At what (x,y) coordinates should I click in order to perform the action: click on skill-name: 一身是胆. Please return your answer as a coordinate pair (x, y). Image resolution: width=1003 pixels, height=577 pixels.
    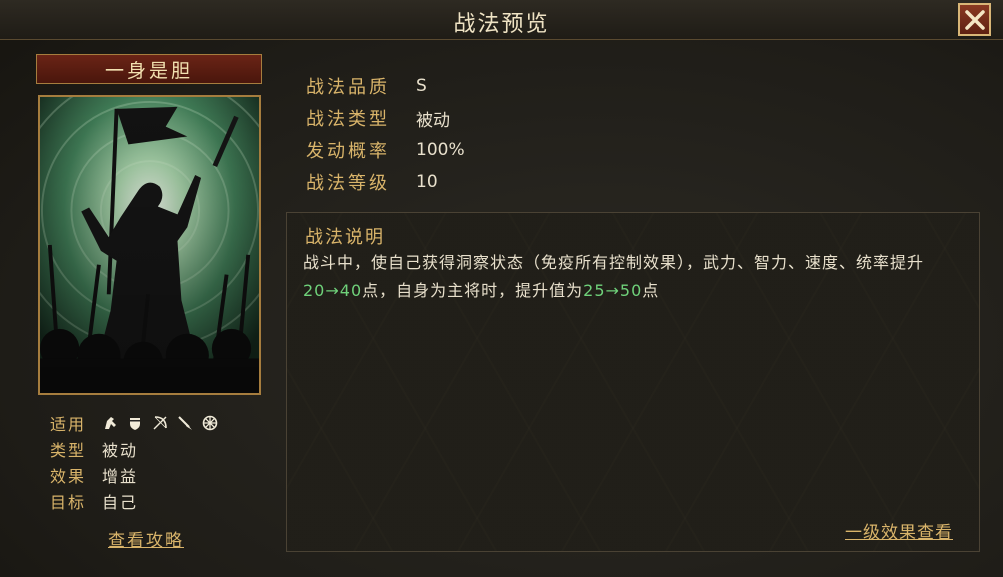
    Looking at the image, I should click on (148, 70).